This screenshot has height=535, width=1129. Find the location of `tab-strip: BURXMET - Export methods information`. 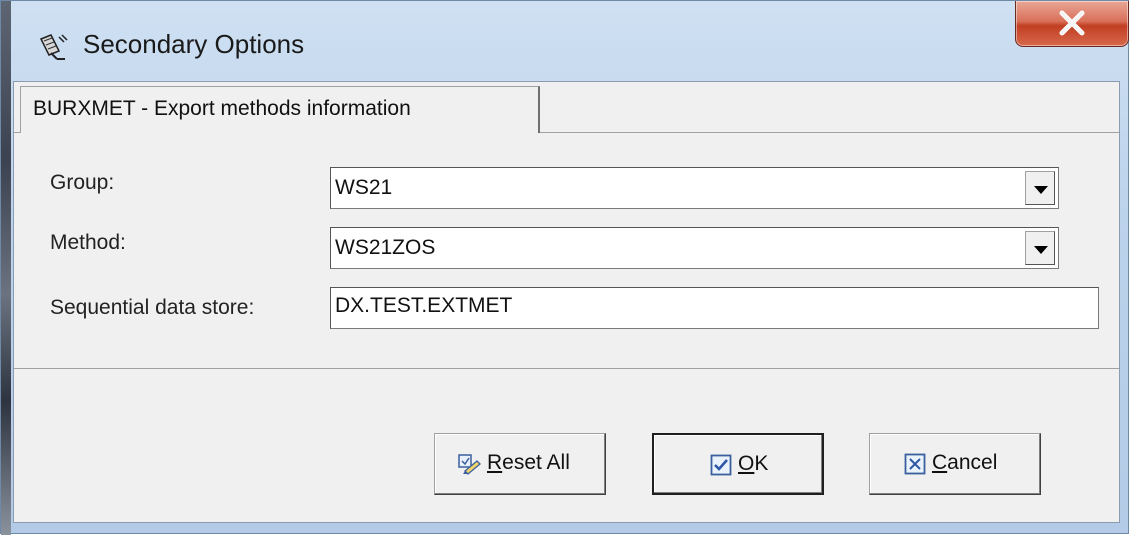

tab-strip: BURXMET - Export methods information is located at coordinates (566, 107).